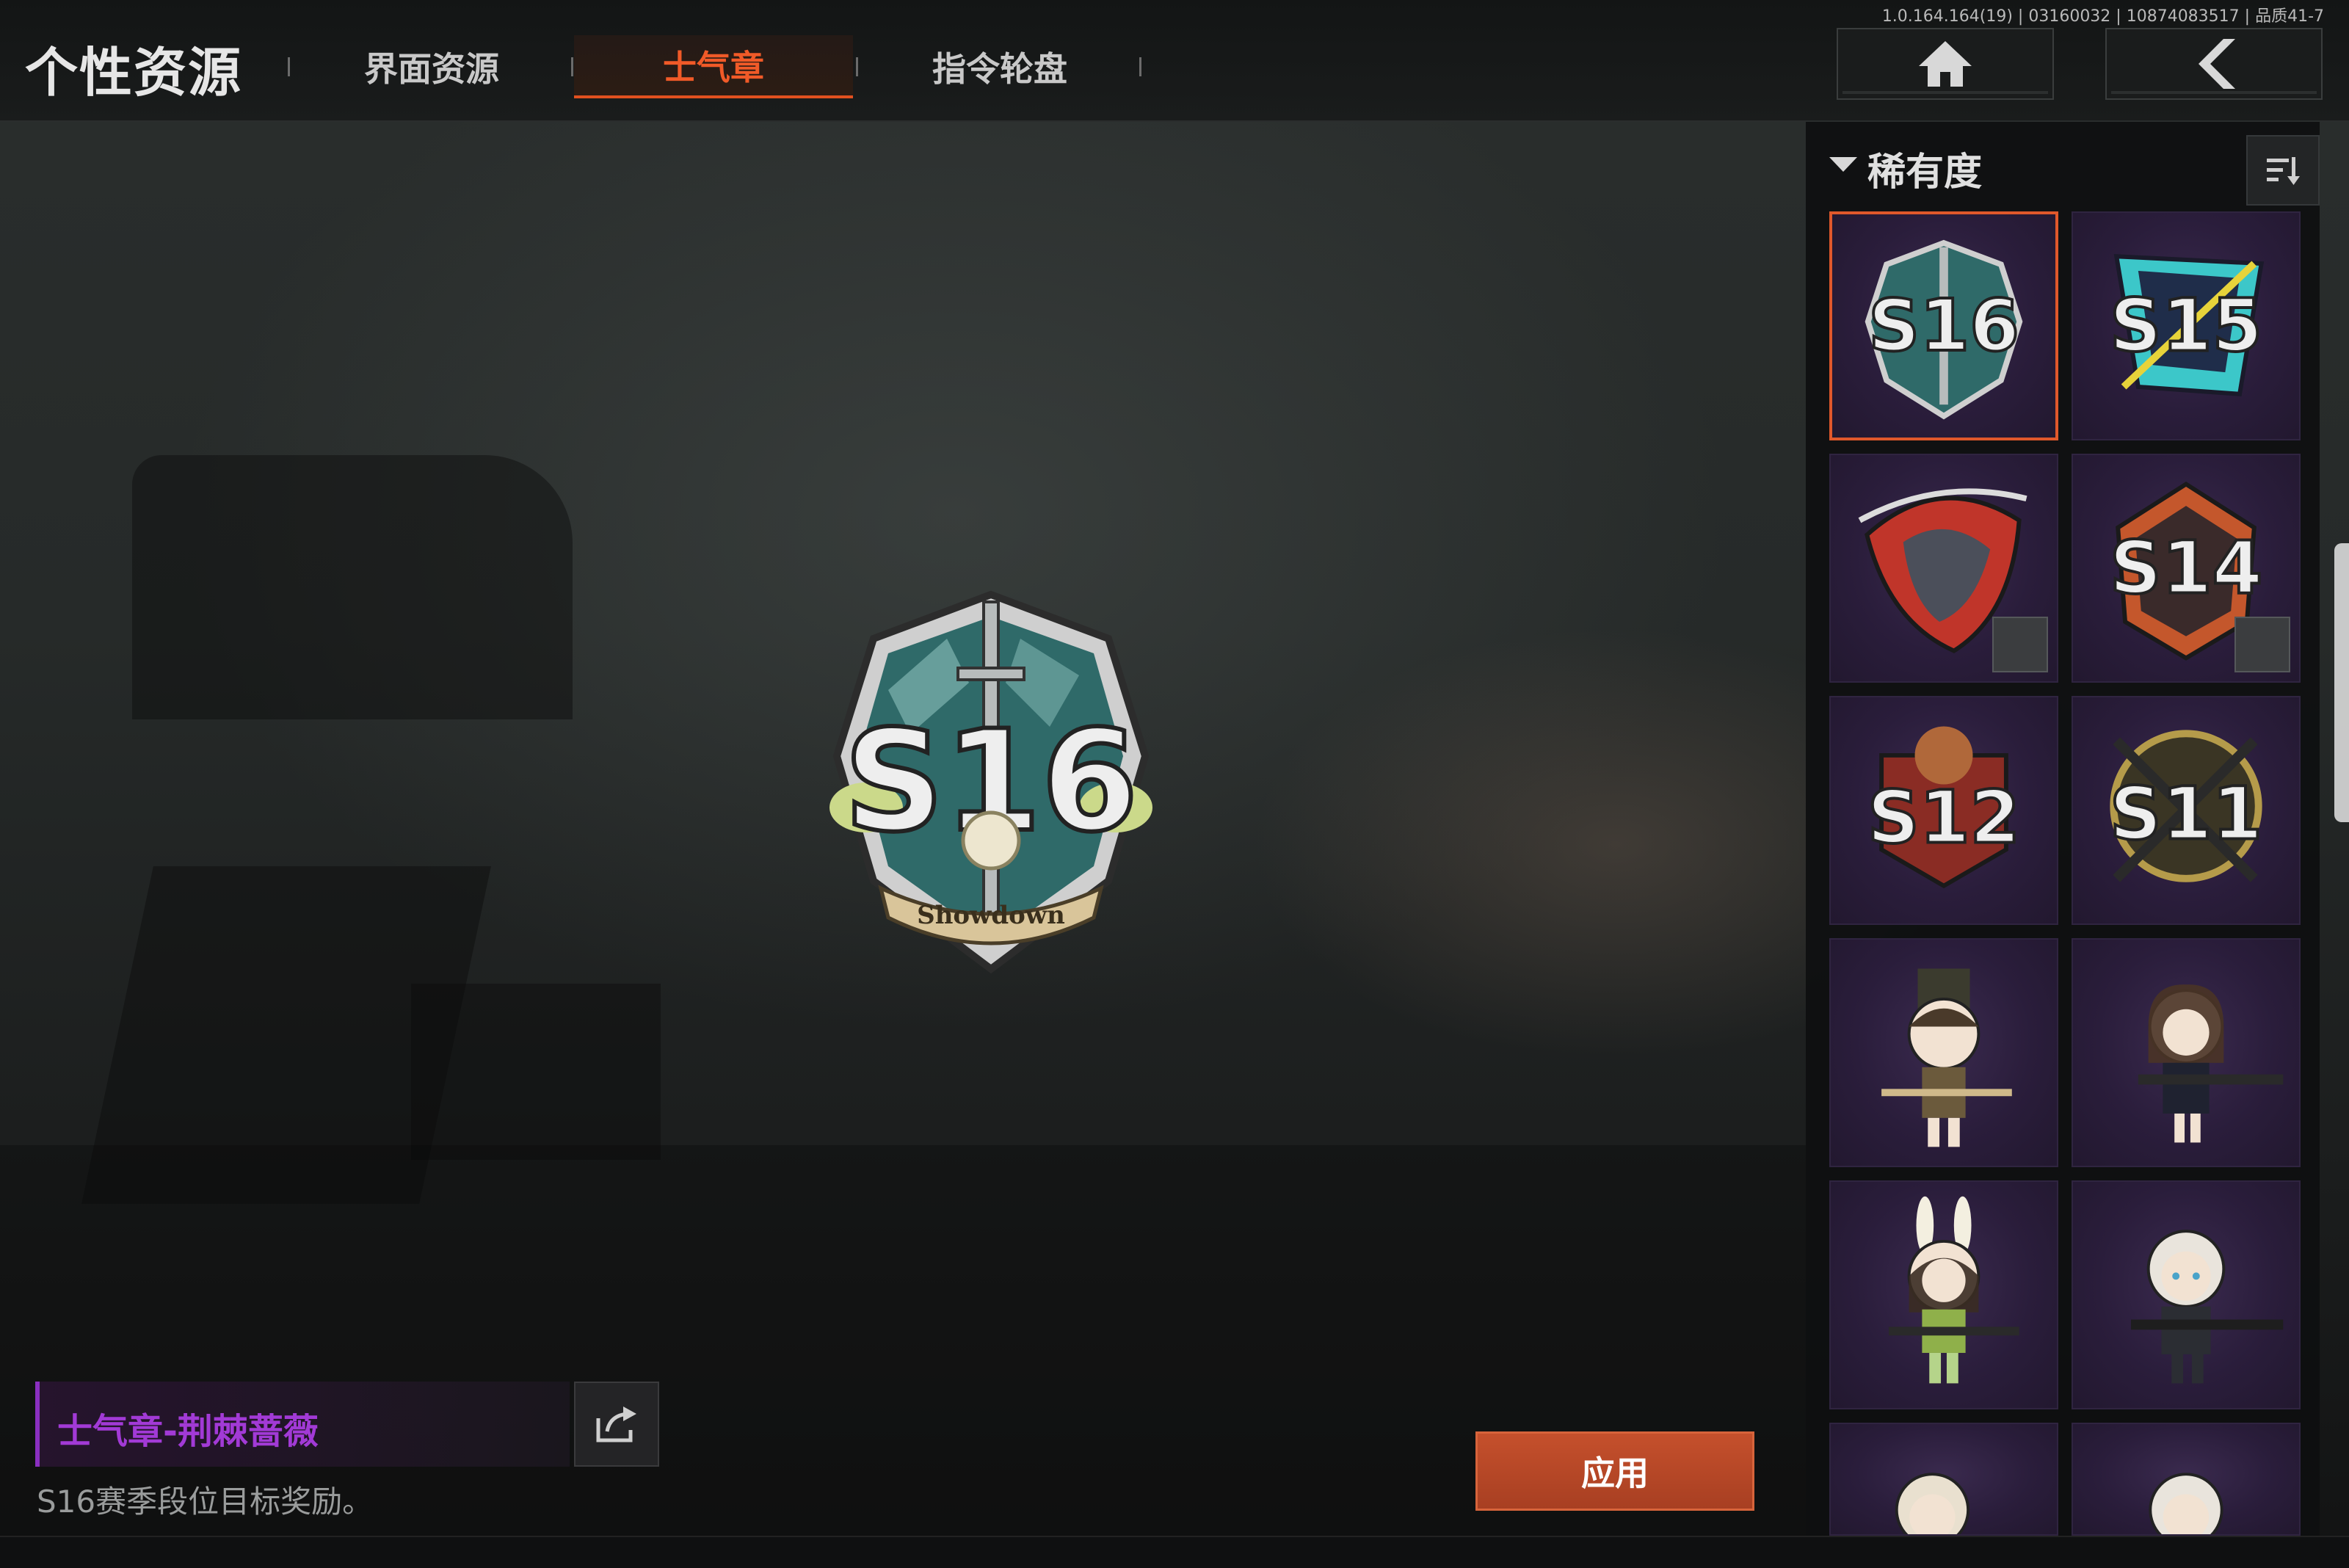 This screenshot has width=2349, height=1568. Describe the element at coordinates (1925, 172) in the screenshot. I see `rarity-filter-label: 稀有度` at that location.